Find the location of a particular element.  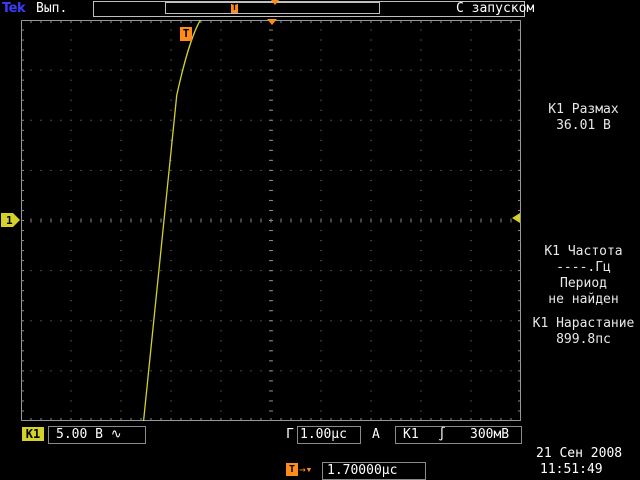

coupling-ac-icon: ∿ is located at coordinates (116, 434).